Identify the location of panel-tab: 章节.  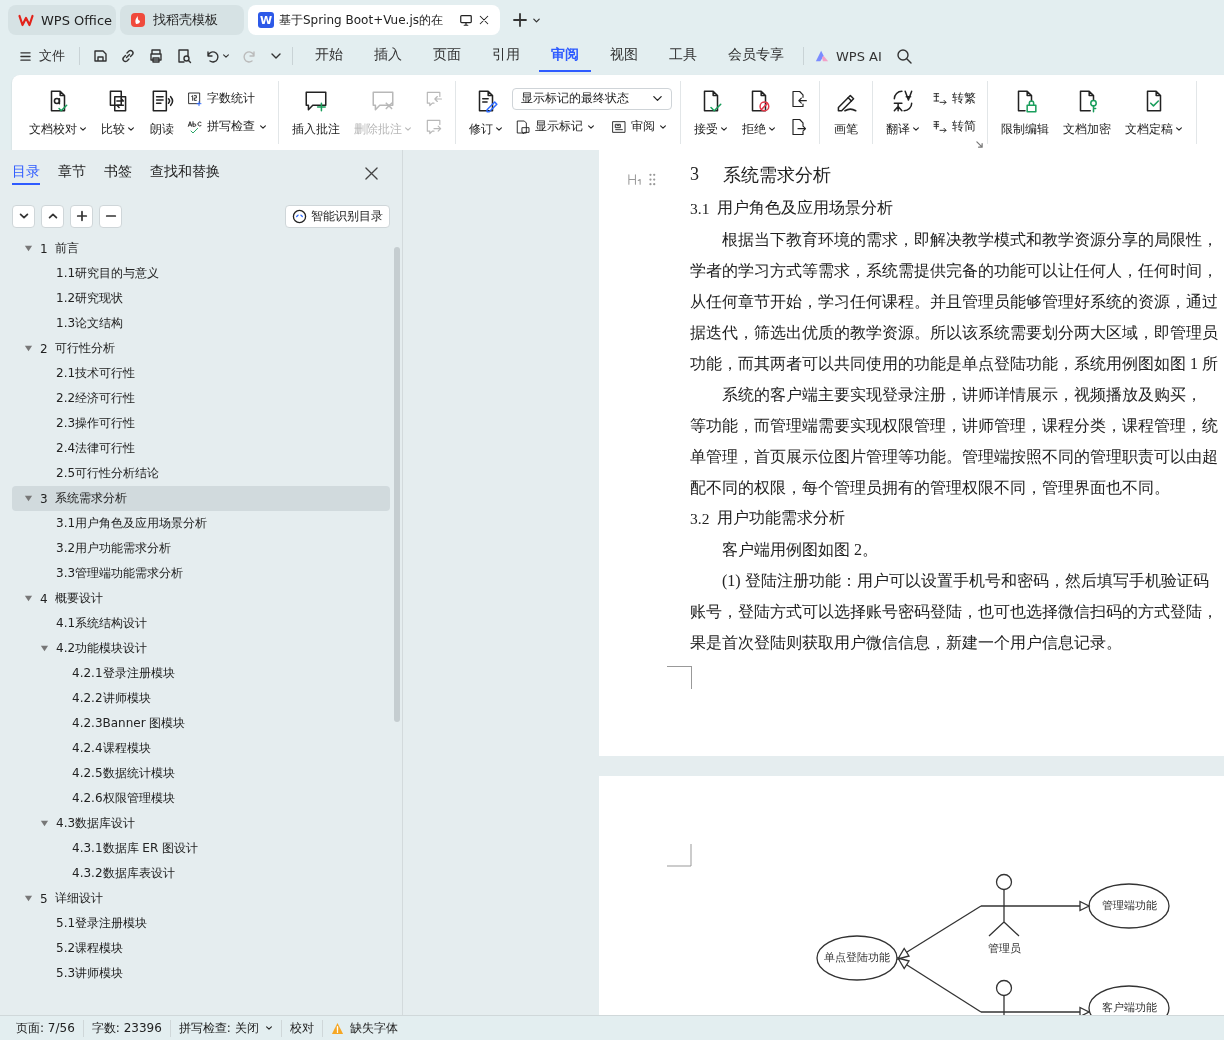
(72, 173).